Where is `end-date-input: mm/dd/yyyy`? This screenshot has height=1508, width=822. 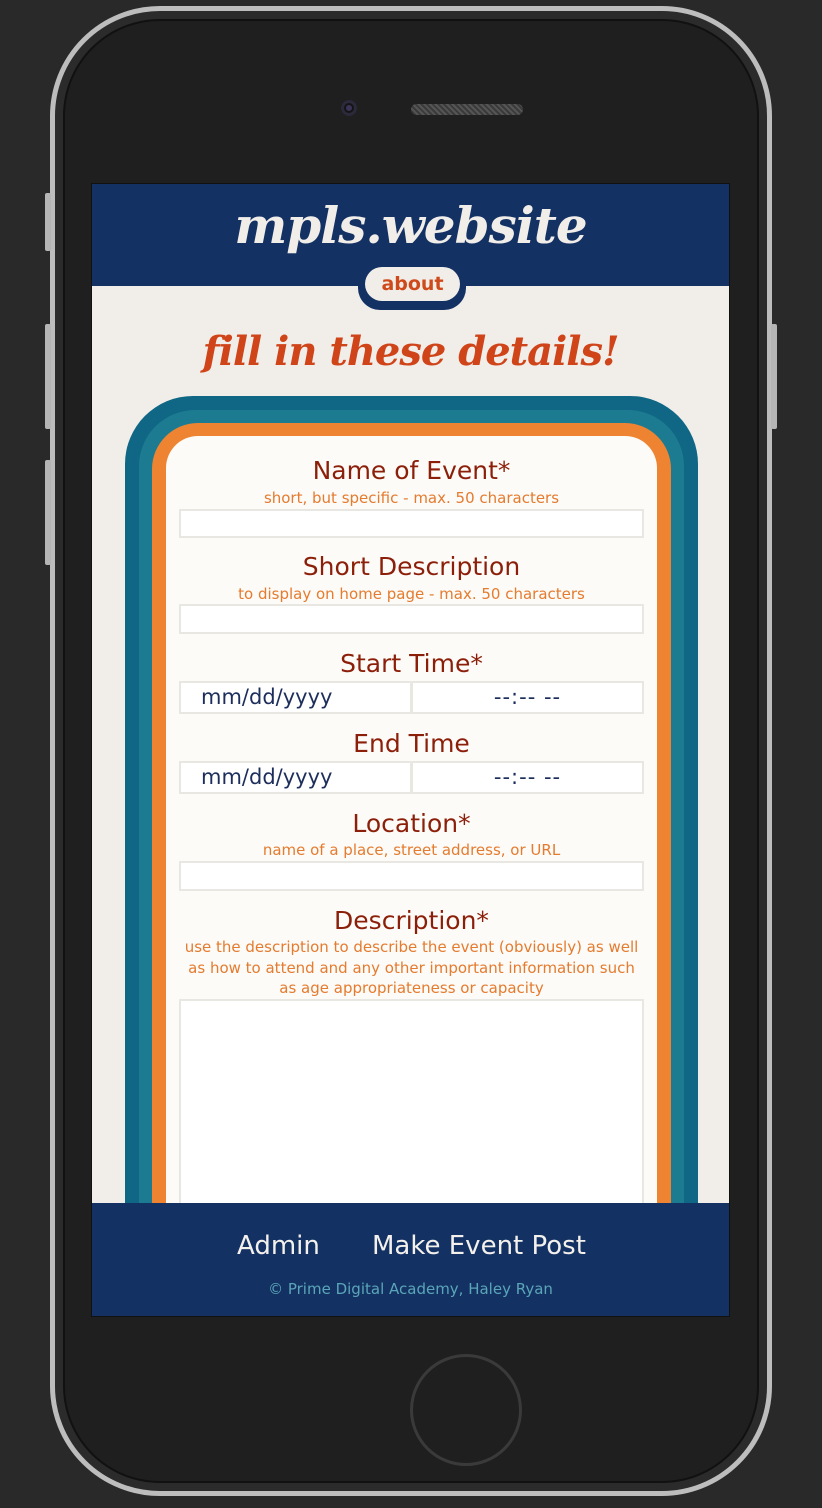
end-date-input: mm/dd/yyyy is located at coordinates (295, 777).